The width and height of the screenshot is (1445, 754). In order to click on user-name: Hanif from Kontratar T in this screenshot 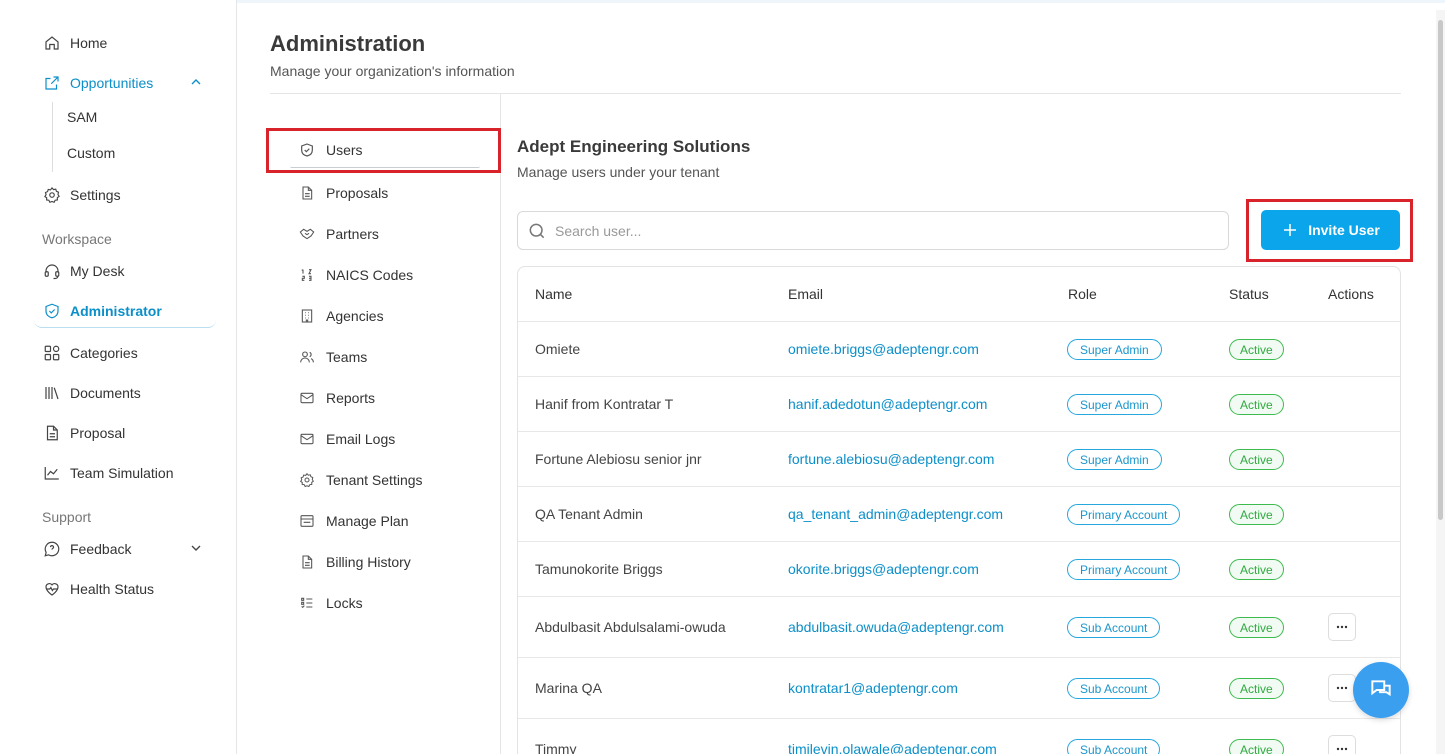, I will do `click(604, 404)`.